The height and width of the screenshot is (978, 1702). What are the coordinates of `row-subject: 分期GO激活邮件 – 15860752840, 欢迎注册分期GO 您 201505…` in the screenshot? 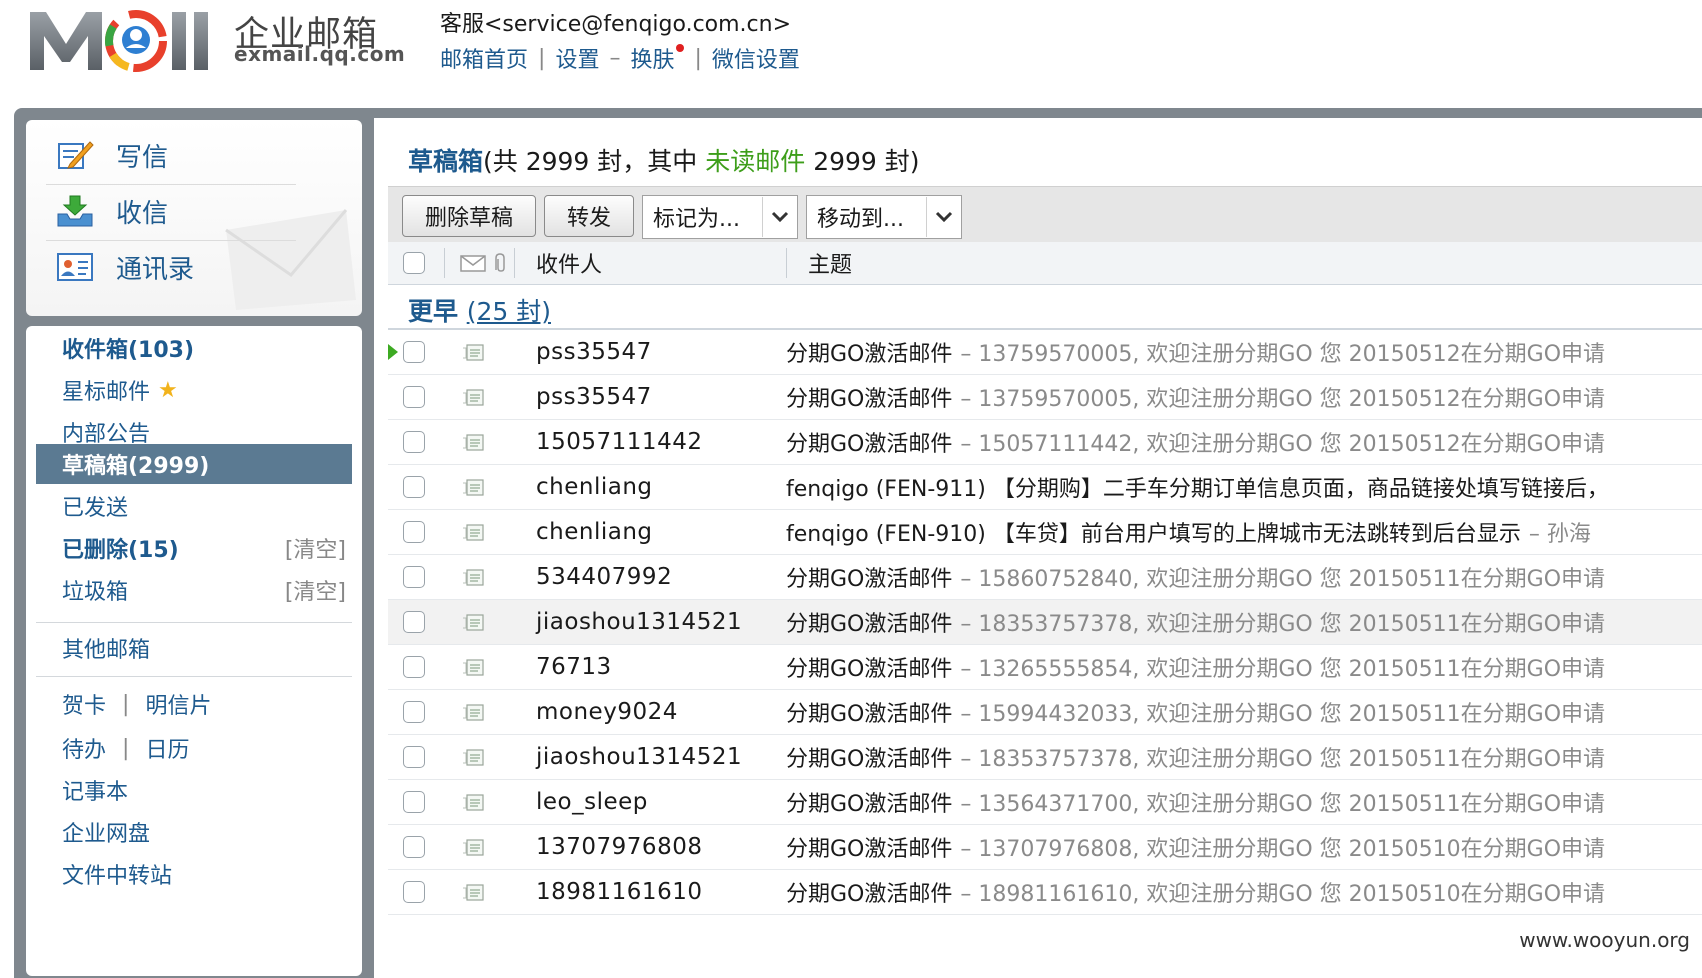 It's located at (1195, 577).